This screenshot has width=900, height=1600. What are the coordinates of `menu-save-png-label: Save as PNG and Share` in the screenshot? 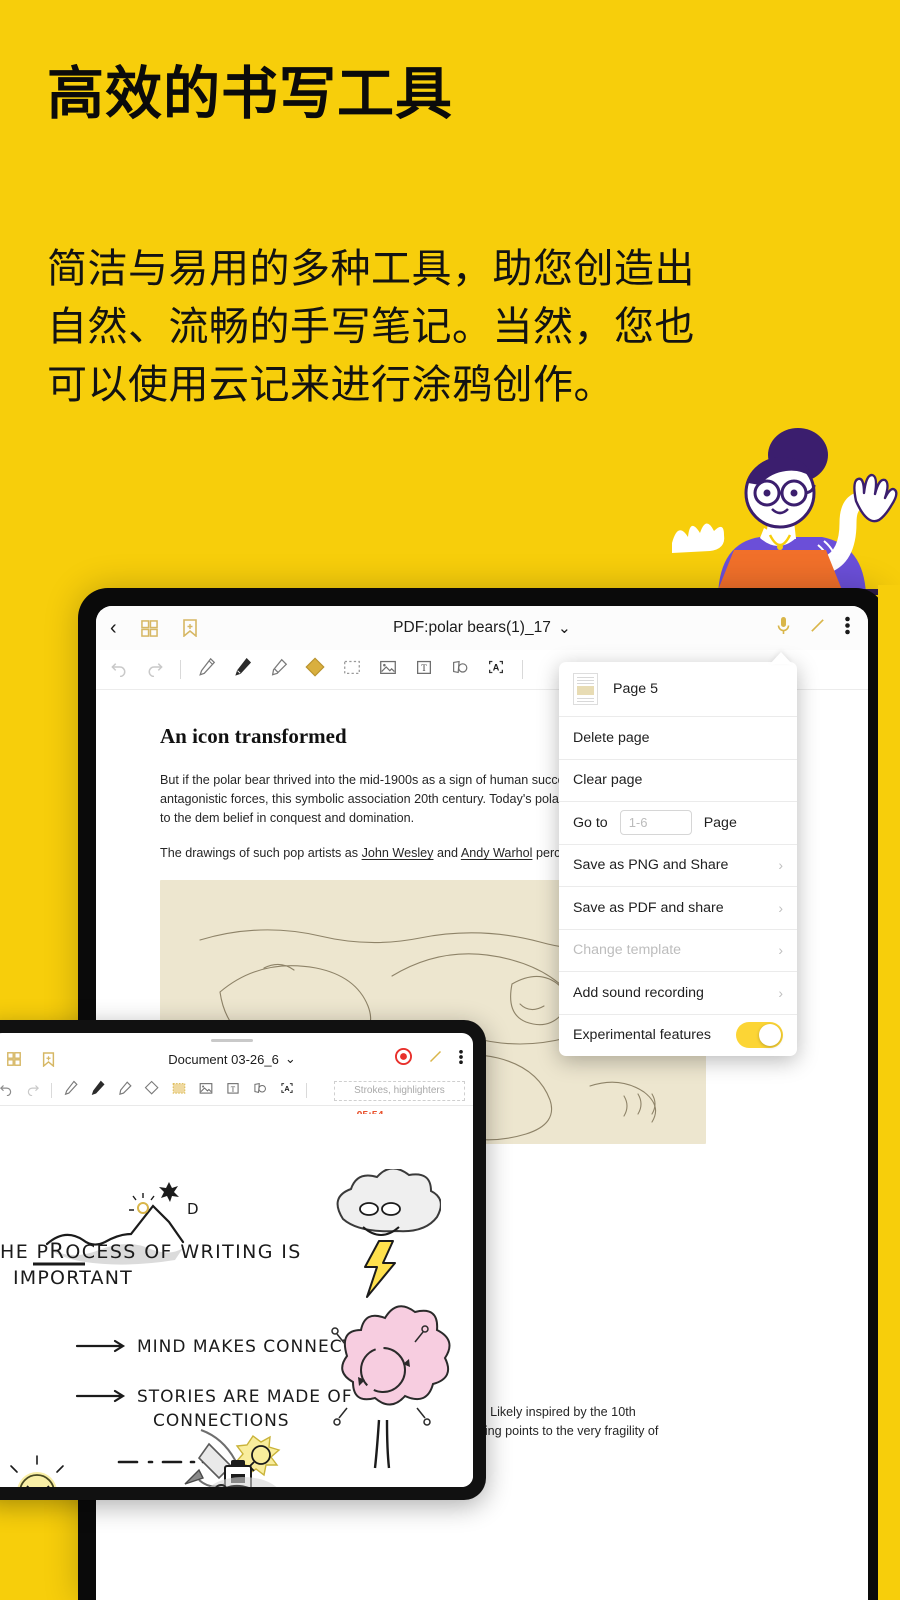 It's located at (651, 865).